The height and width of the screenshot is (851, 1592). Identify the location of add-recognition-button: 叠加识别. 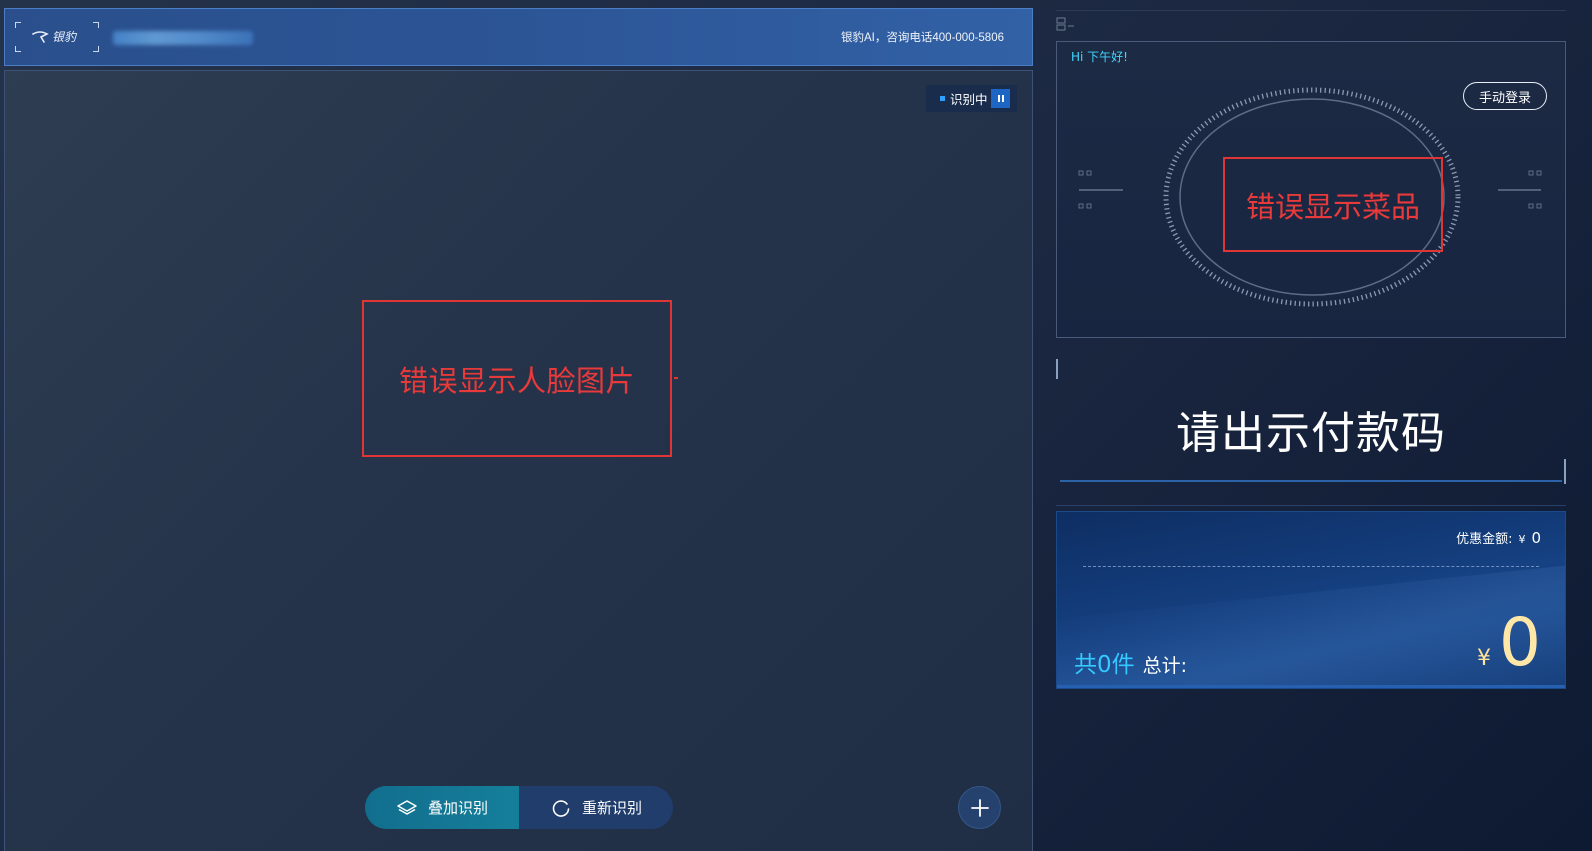
(442, 807).